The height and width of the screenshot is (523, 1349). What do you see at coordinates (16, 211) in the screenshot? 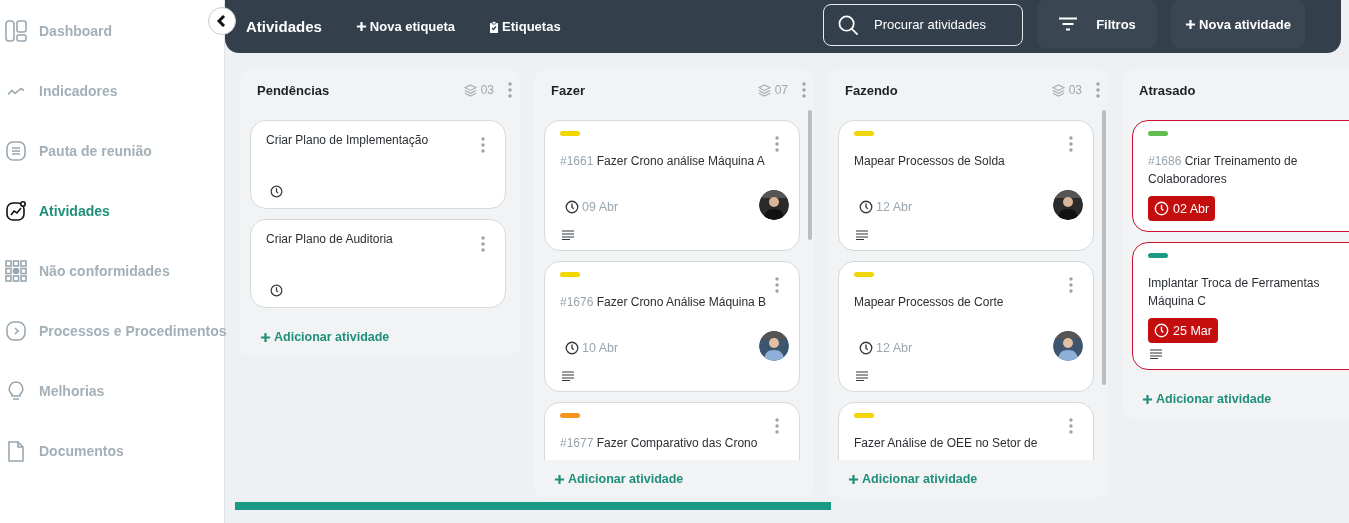
I see `chart-icon` at bounding box center [16, 211].